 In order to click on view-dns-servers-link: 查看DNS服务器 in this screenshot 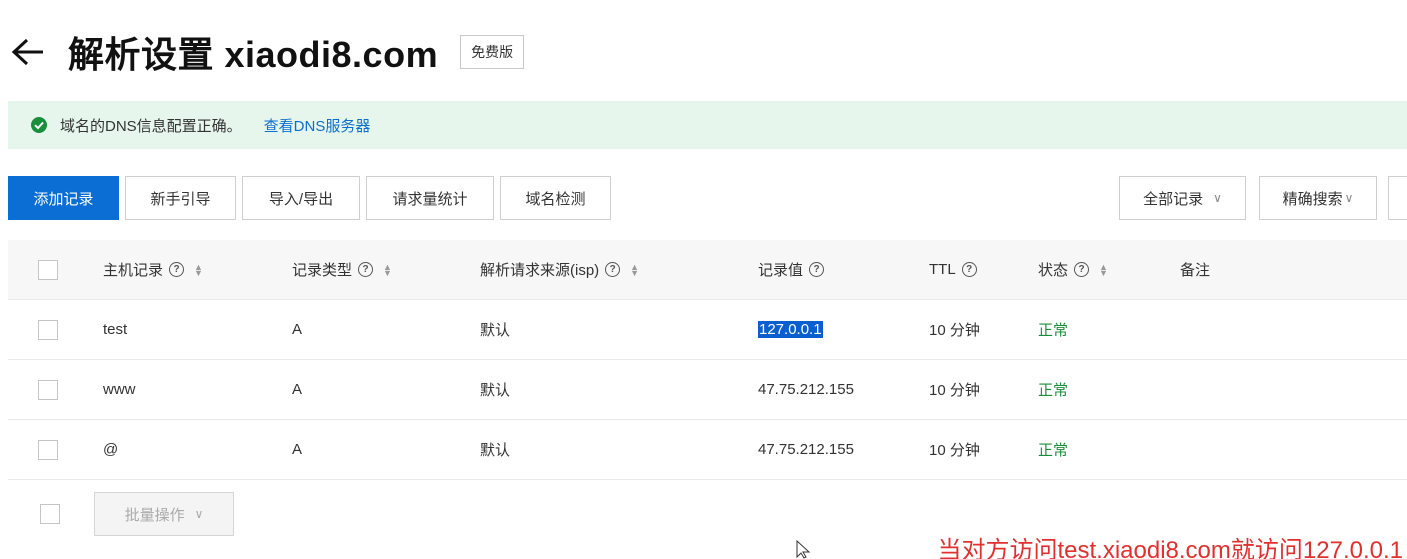, I will do `click(317, 125)`.